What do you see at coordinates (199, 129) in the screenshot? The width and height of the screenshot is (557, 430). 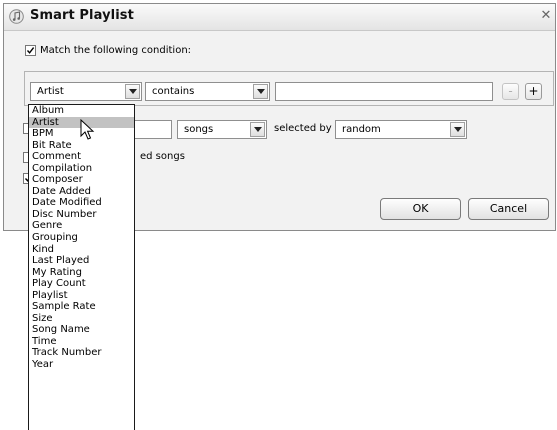 I see `limit-unit-value: songs` at bounding box center [199, 129].